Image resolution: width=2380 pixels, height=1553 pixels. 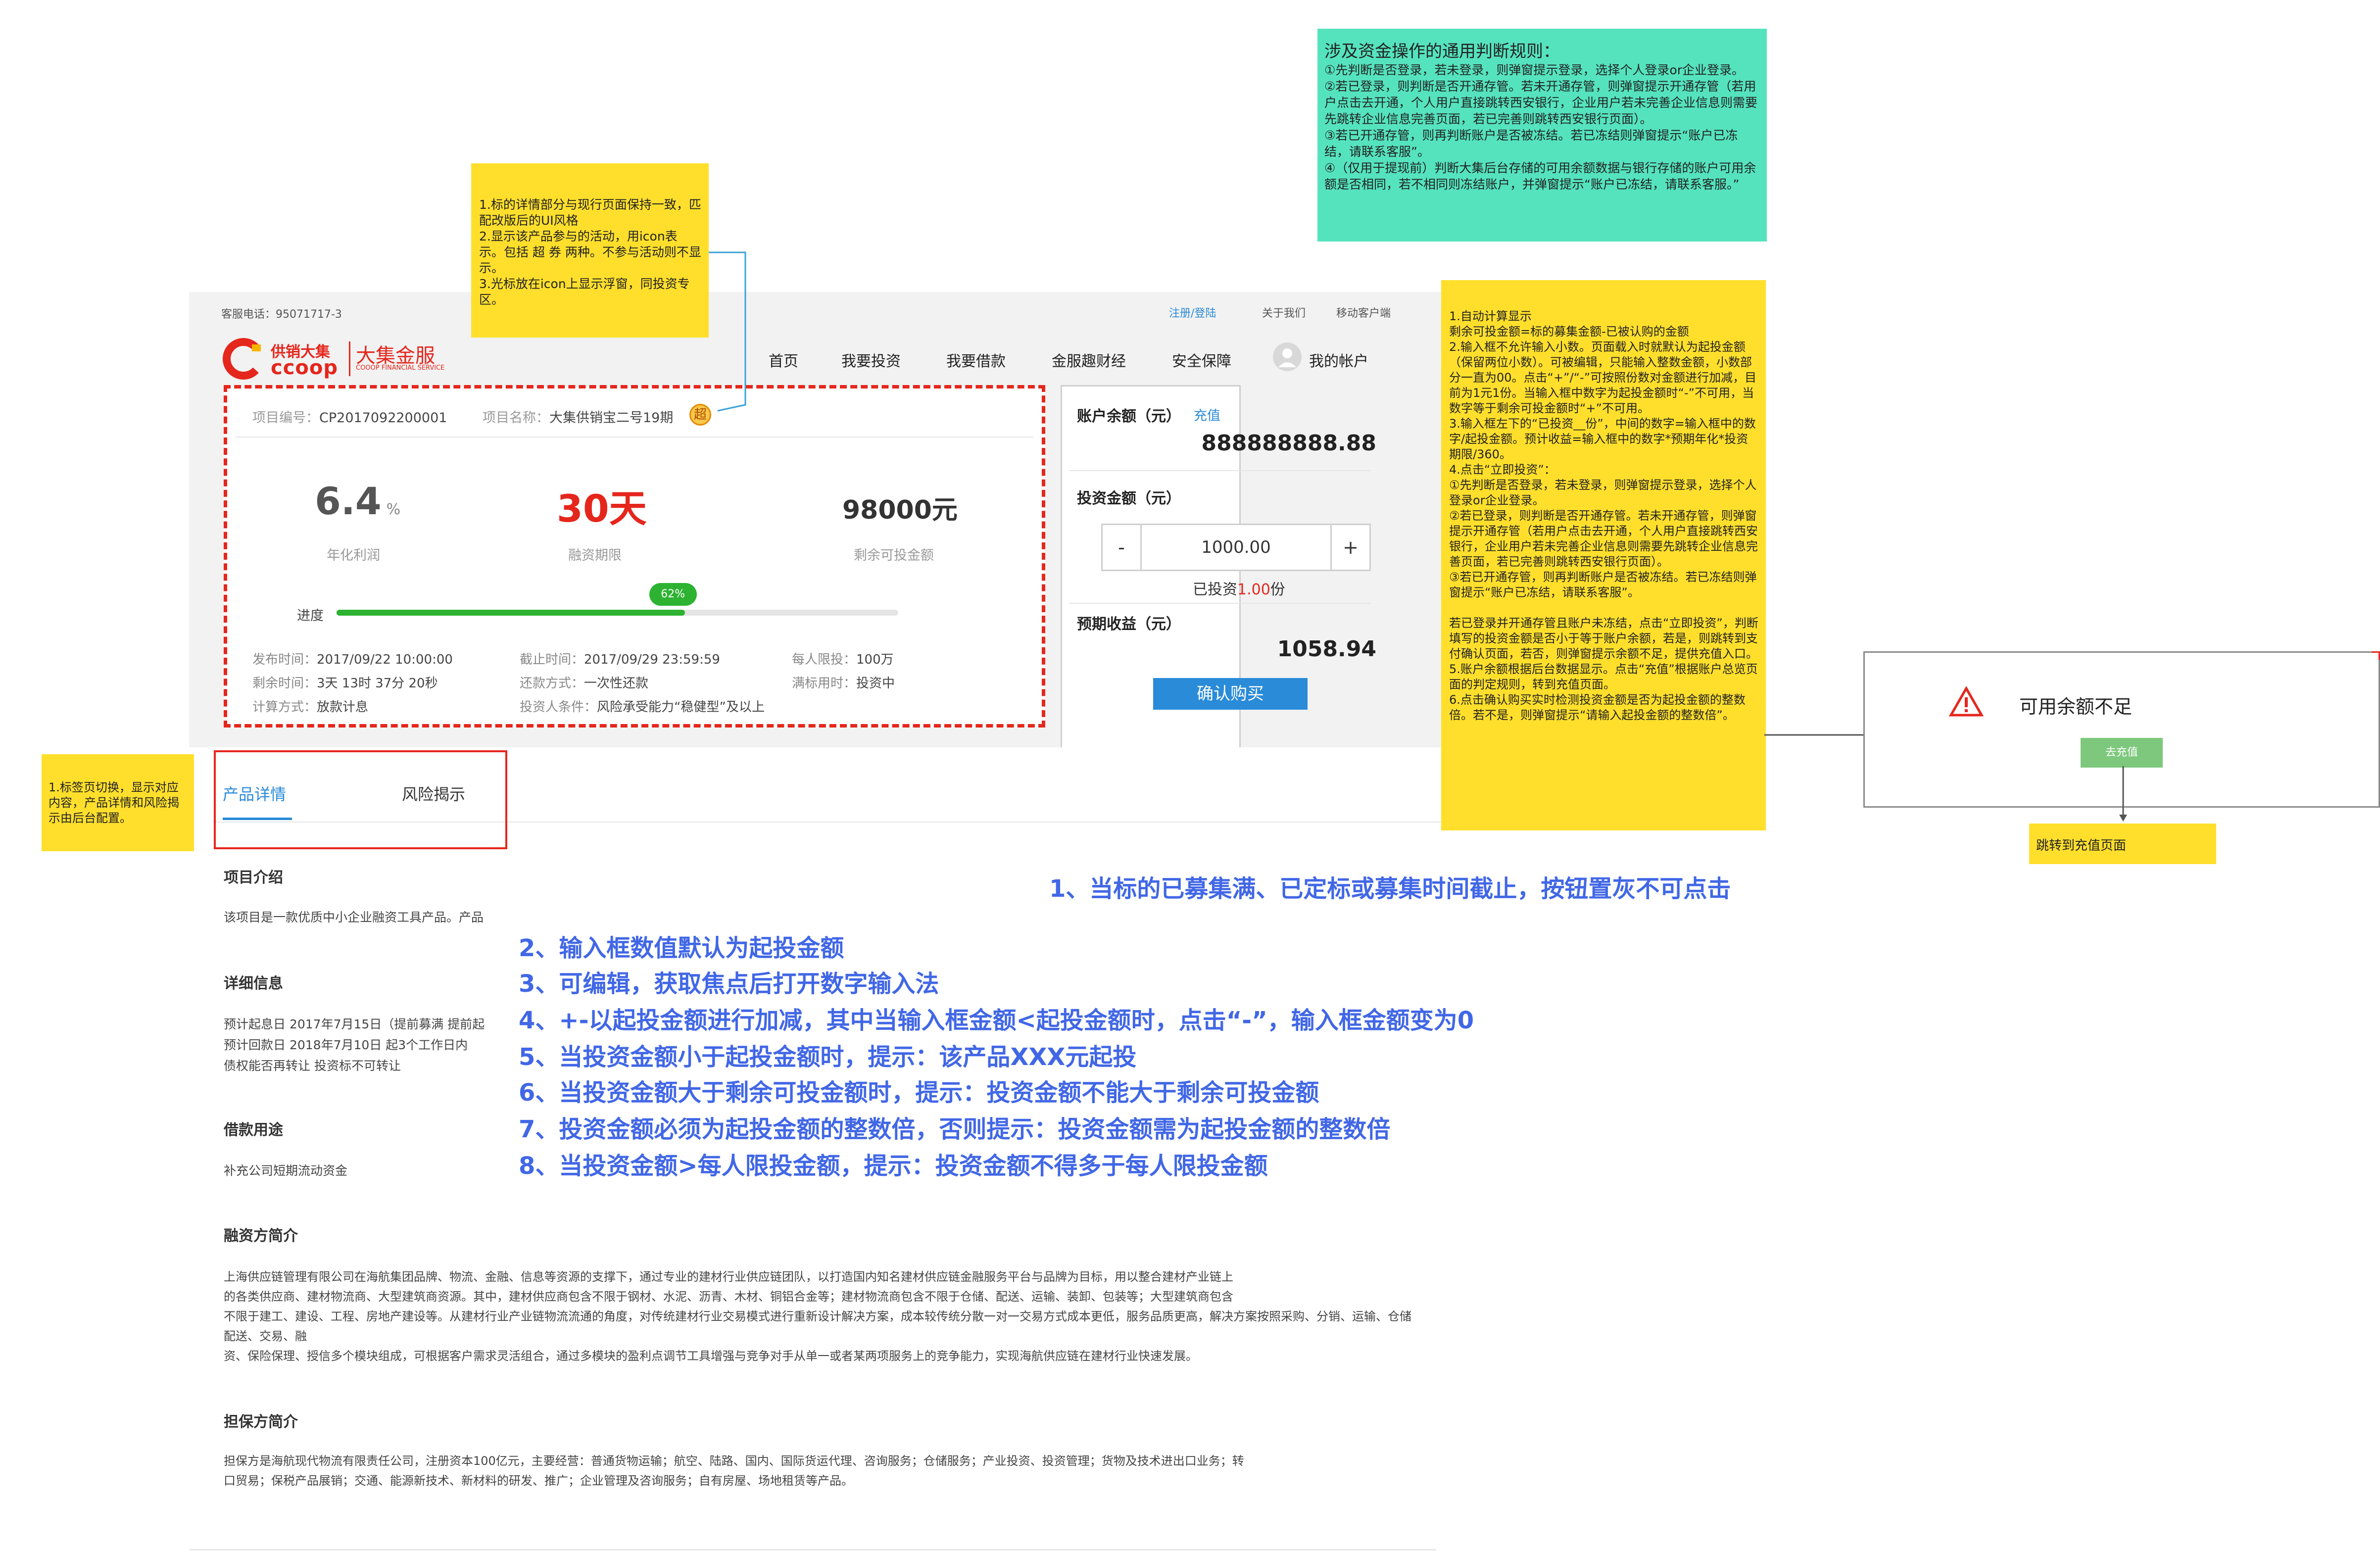 What do you see at coordinates (955, 1129) in the screenshot?
I see `rule-7: 7、投资金额必须为起投金额的整数倍，否则提示：投资金额需为起投金额的整数倍` at bounding box center [955, 1129].